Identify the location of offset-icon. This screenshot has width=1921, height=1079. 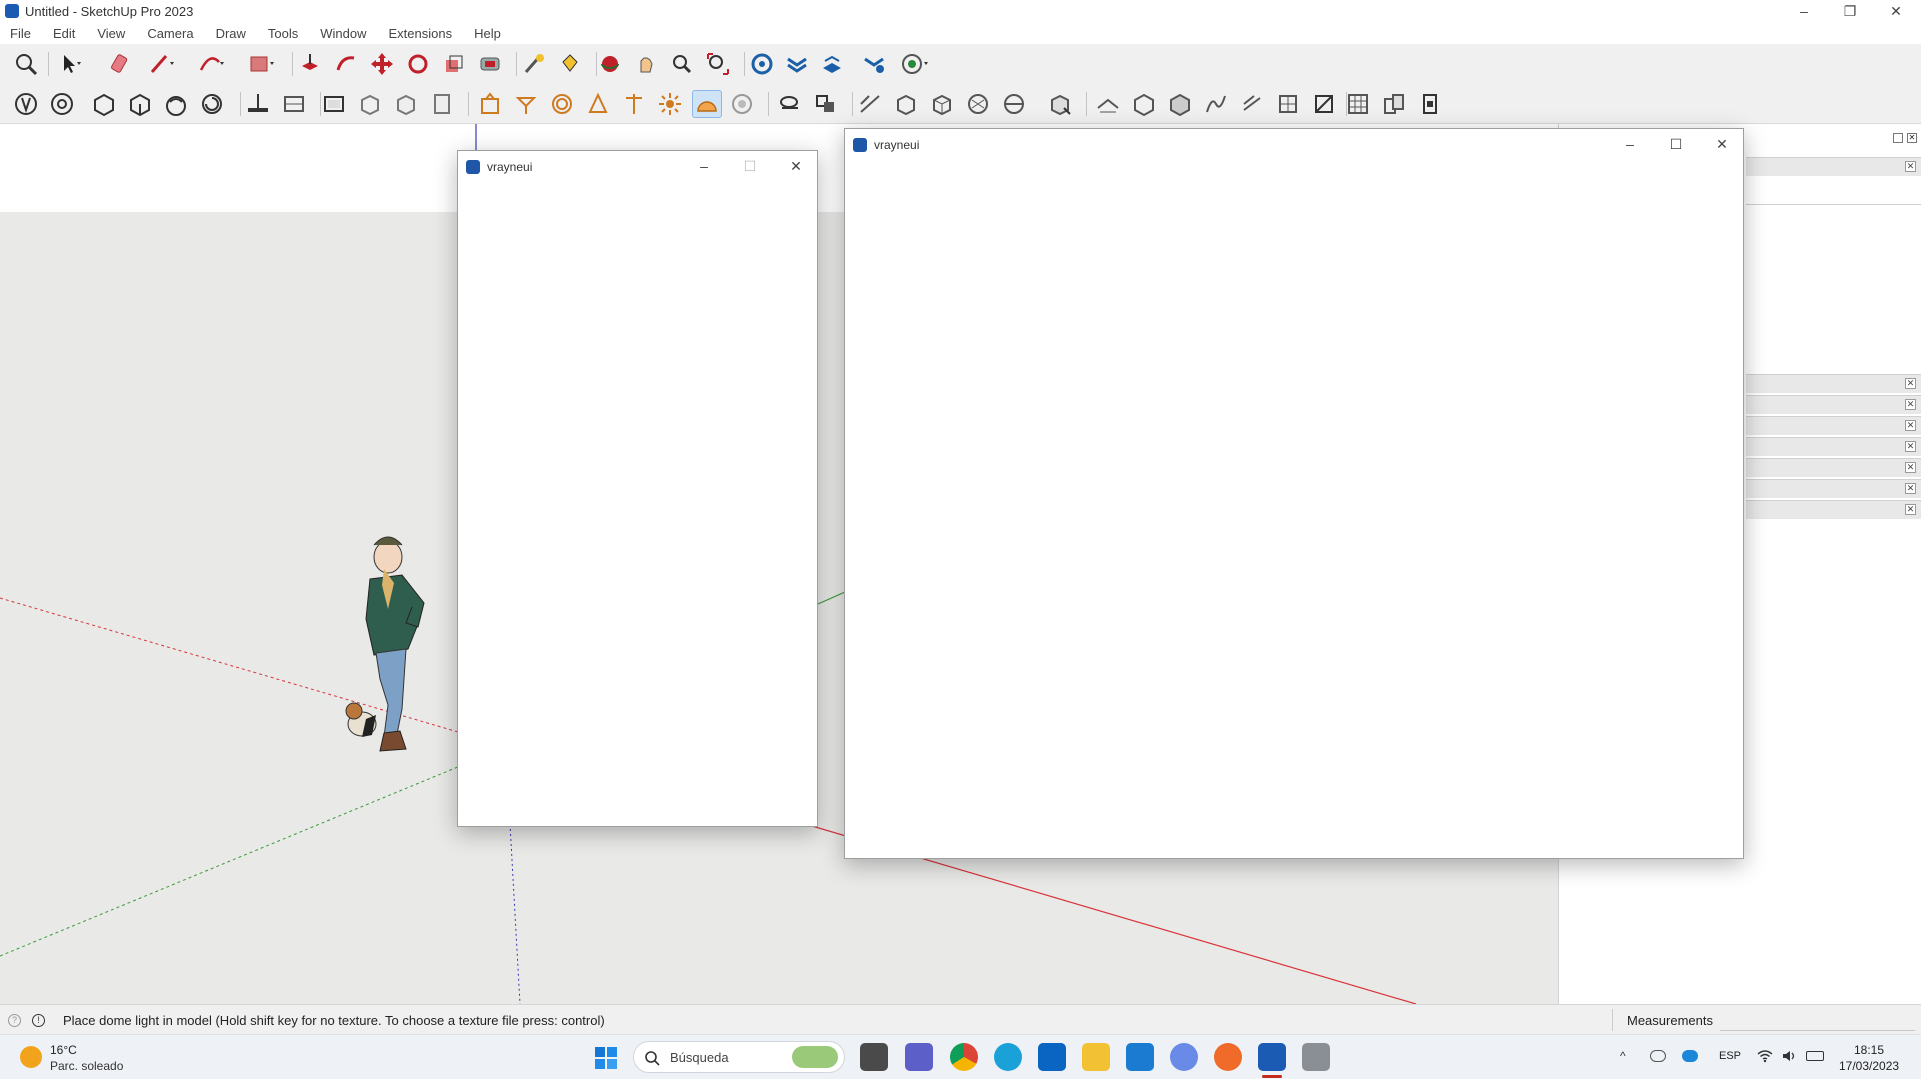
(491, 64).